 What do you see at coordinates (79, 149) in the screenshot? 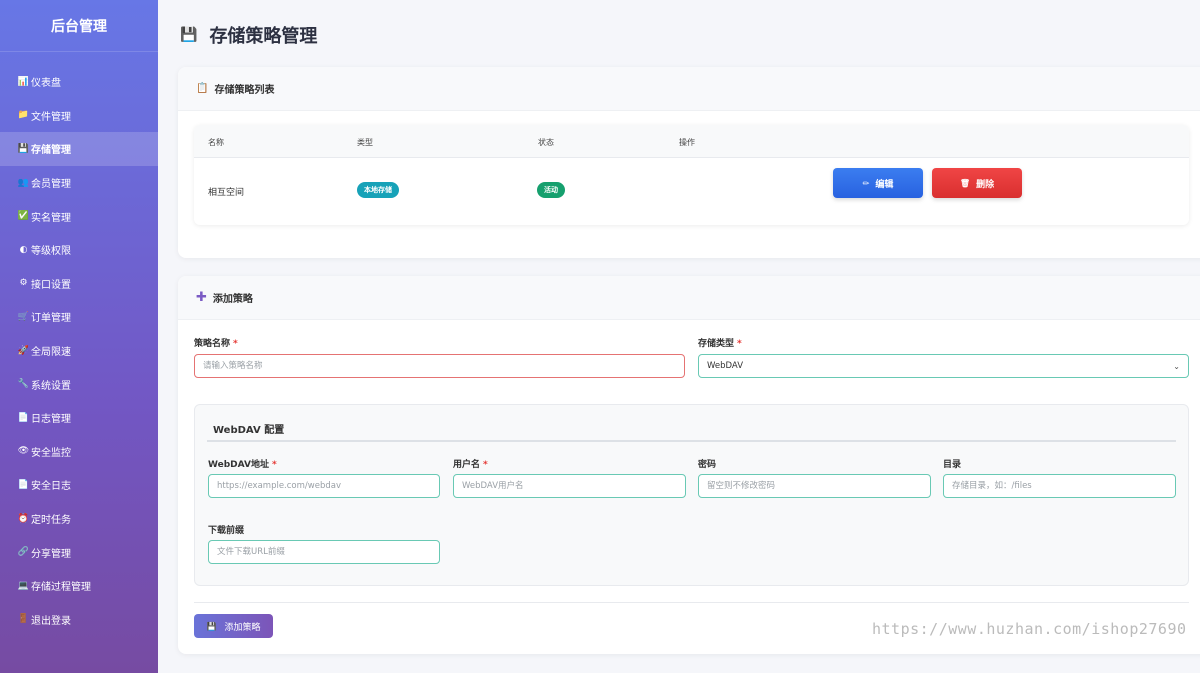
I see `sidebar-item-storage: 💾 存储管理` at bounding box center [79, 149].